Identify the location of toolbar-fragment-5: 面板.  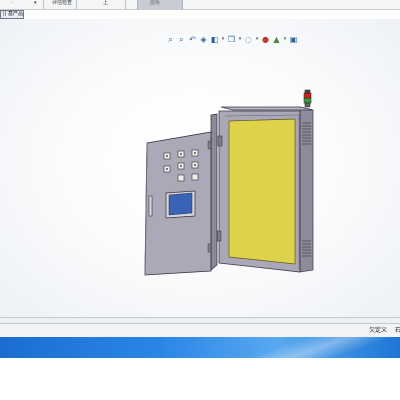
(155, 3).